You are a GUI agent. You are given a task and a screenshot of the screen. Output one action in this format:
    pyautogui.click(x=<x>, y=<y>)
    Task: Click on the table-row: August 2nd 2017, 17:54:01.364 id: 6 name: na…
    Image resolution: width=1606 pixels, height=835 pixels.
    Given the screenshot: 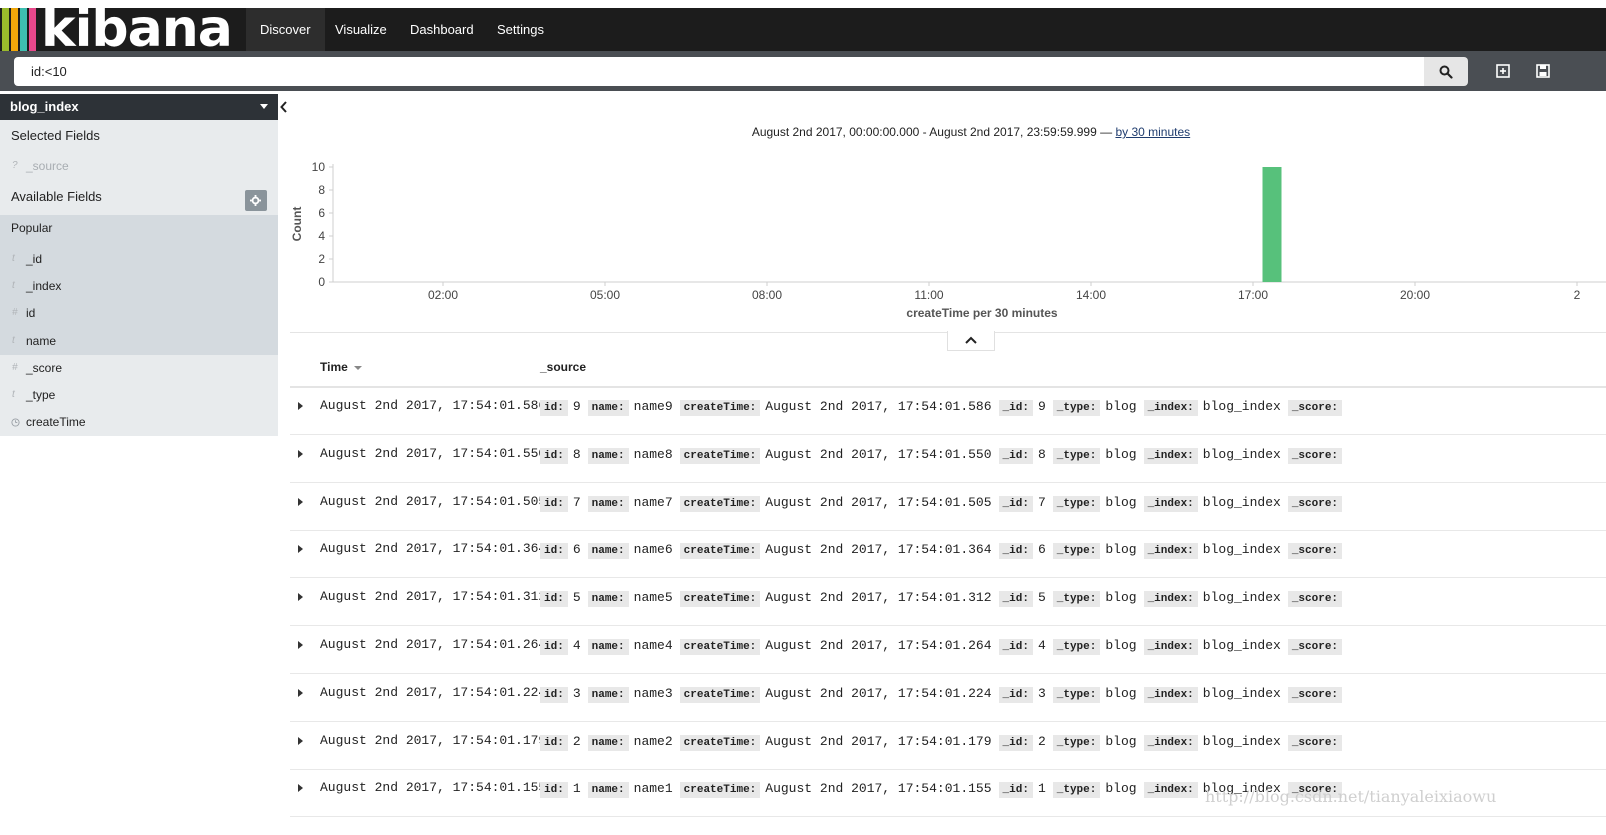 What is the action you would take?
    pyautogui.click(x=948, y=554)
    